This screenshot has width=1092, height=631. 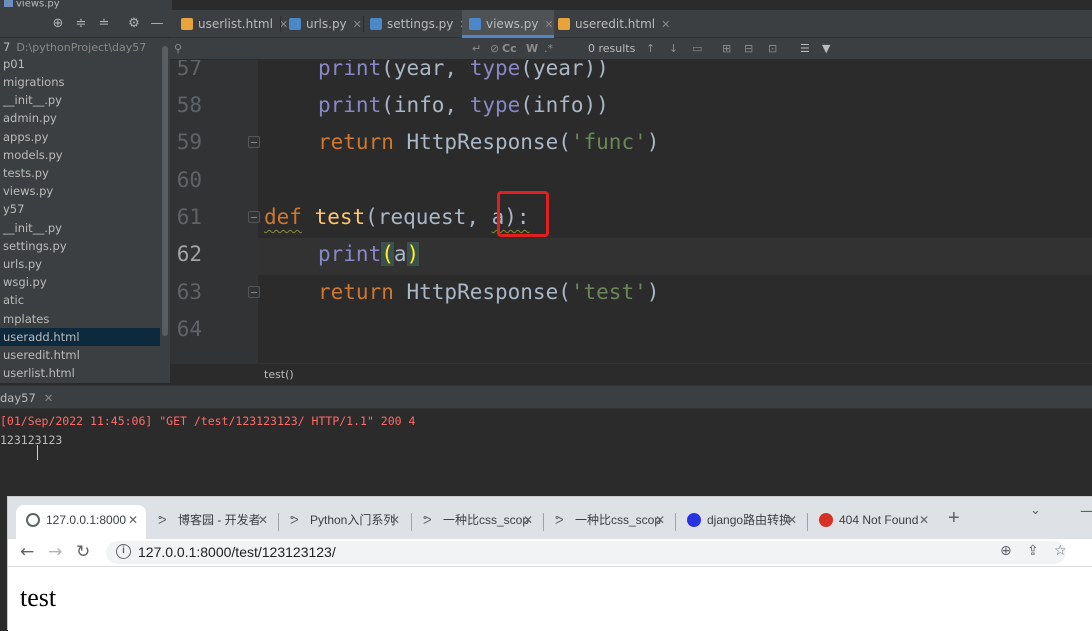 What do you see at coordinates (80, 264) in the screenshot?
I see `tree-item: urls.py` at bounding box center [80, 264].